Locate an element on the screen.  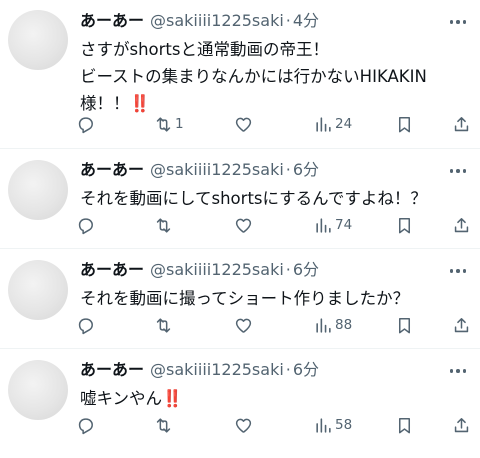
tweet-text: 嘘キンやん‼️ is located at coordinates (275, 398).